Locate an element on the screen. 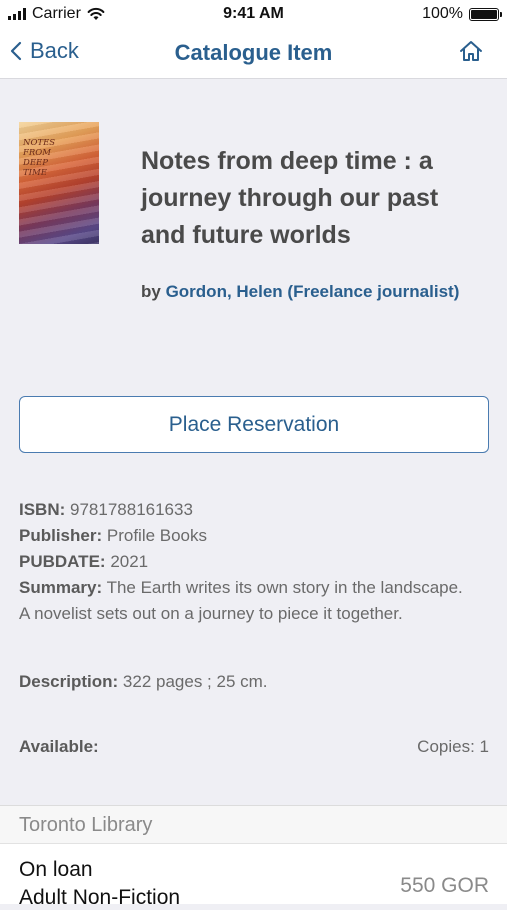 This screenshot has width=507, height=910. cover-line: FROM is located at coordinates (37, 153).